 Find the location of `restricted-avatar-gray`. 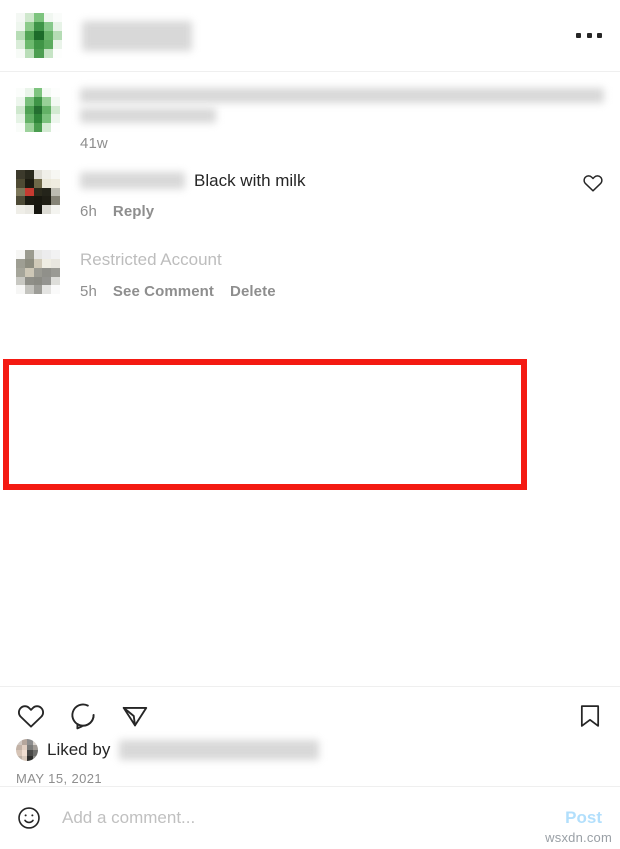

restricted-avatar-gray is located at coordinates (38, 272).